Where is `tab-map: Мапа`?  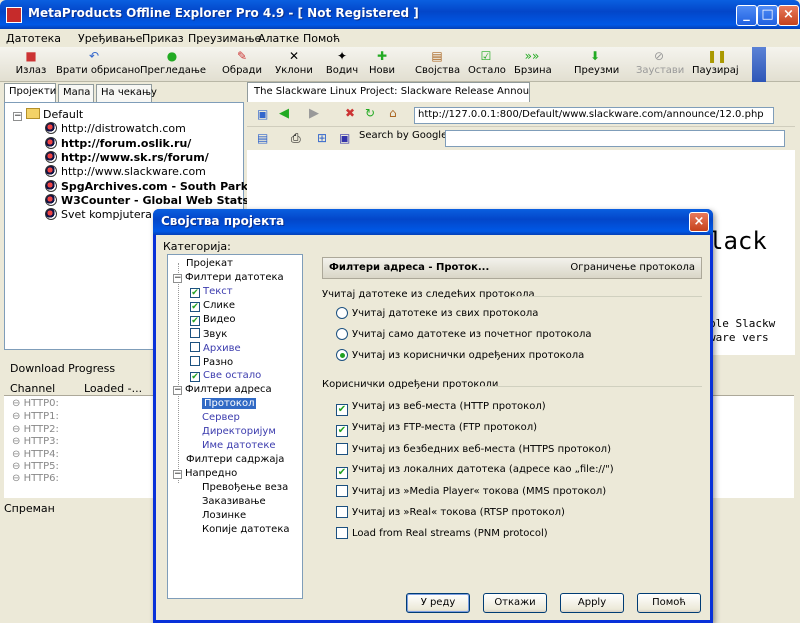
tab-map: Мапа is located at coordinates (76, 93).